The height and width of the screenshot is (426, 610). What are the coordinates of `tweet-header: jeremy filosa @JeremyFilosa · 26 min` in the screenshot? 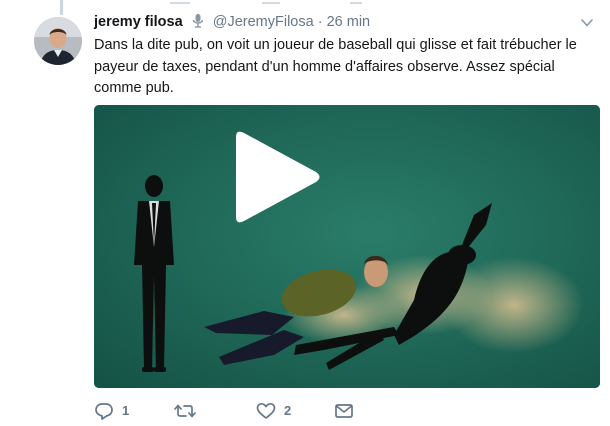 It's located at (232, 22).